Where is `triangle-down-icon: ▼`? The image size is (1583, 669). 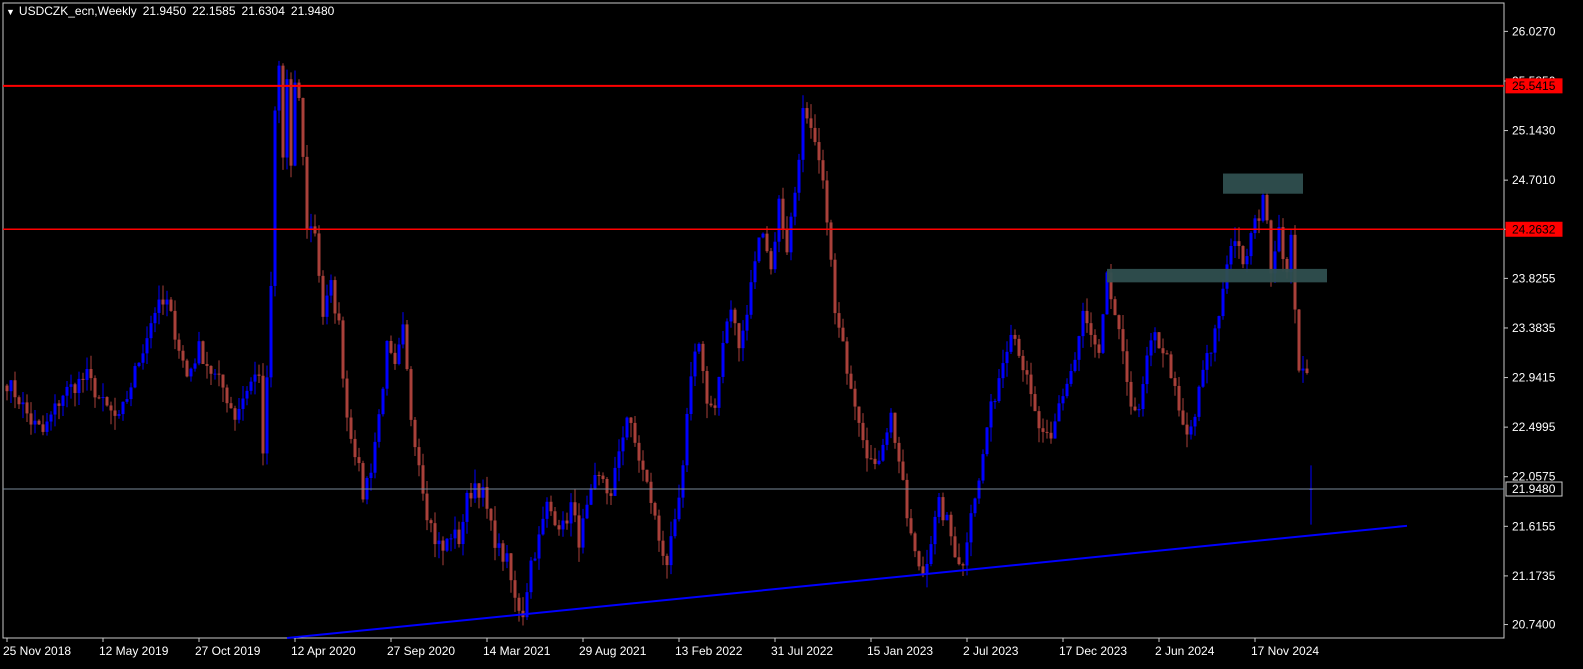 triangle-down-icon: ▼ is located at coordinates (10, 12).